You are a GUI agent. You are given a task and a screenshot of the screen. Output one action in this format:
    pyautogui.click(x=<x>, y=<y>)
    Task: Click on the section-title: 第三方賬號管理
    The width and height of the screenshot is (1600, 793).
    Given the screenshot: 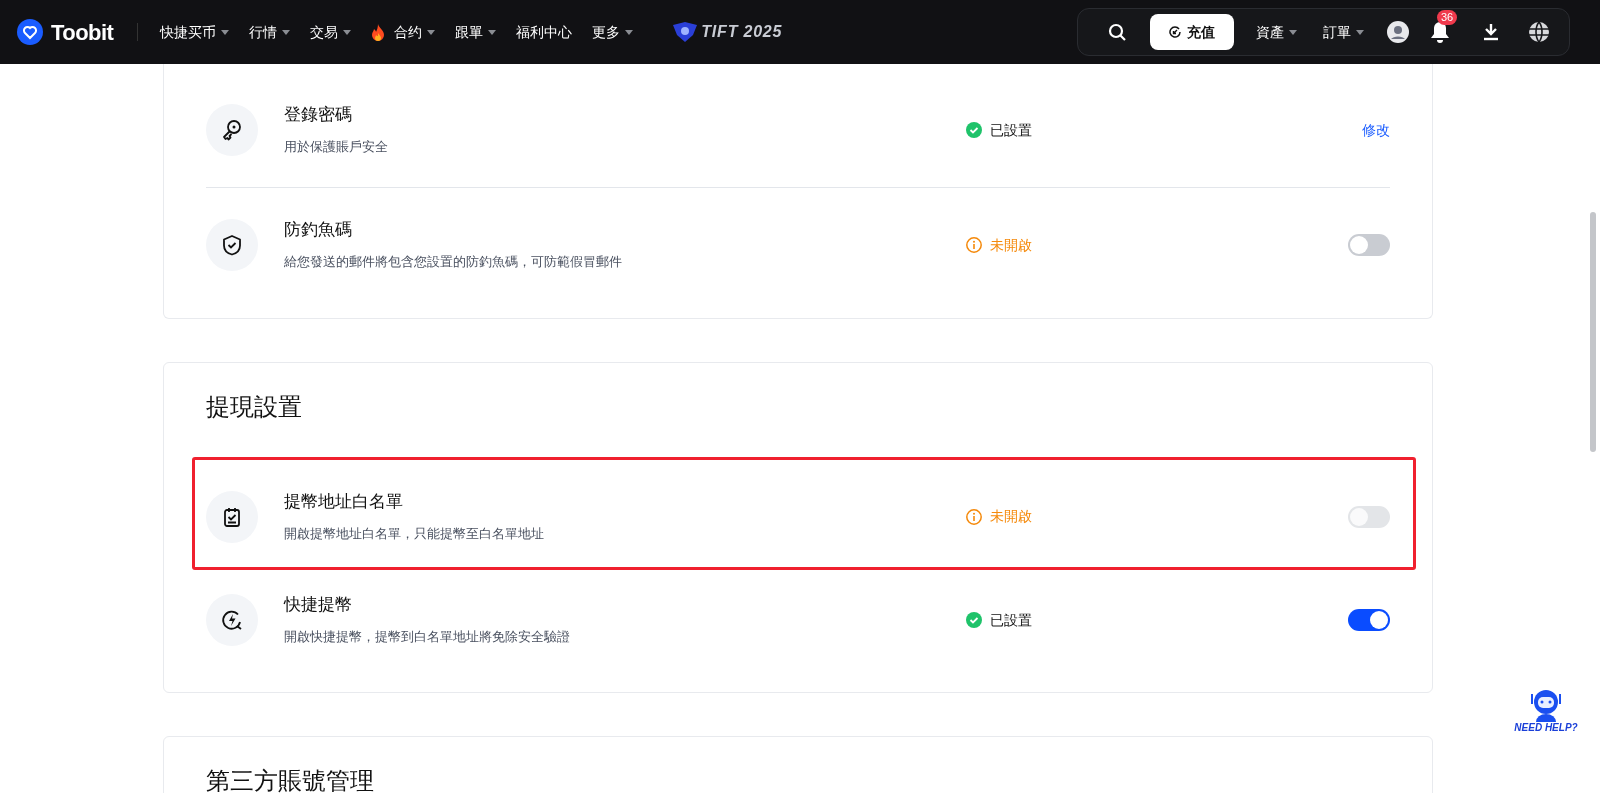 What is the action you would take?
    pyautogui.click(x=290, y=779)
    